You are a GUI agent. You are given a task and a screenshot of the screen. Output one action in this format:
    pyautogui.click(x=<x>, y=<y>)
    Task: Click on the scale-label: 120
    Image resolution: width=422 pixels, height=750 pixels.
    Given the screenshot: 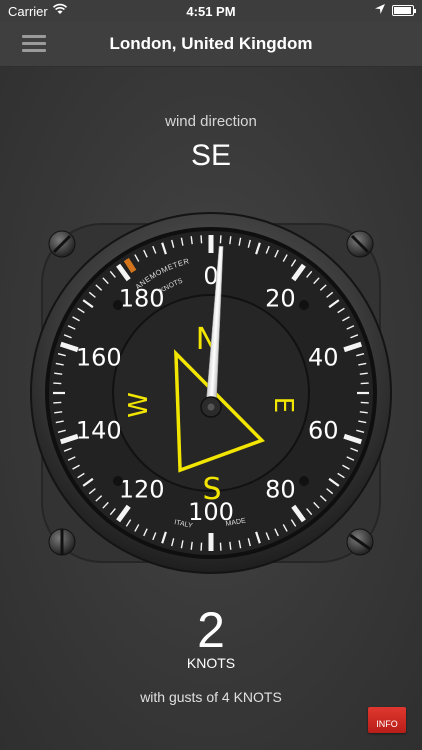 What is the action you would take?
    pyautogui.click(x=142, y=489)
    